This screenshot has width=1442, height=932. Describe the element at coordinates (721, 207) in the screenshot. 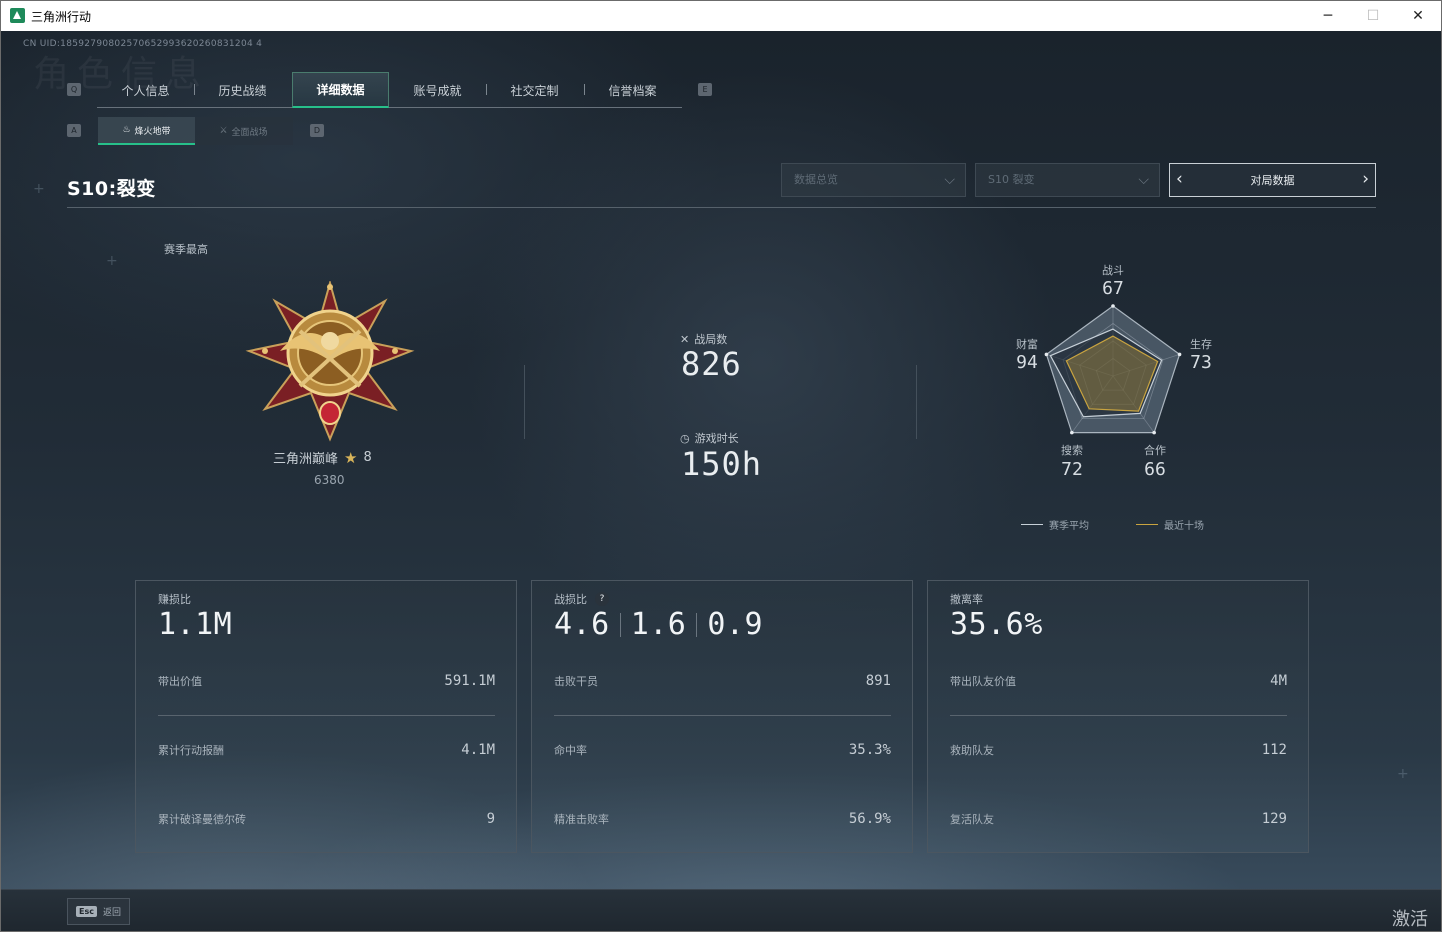

I see `header-divider` at that location.